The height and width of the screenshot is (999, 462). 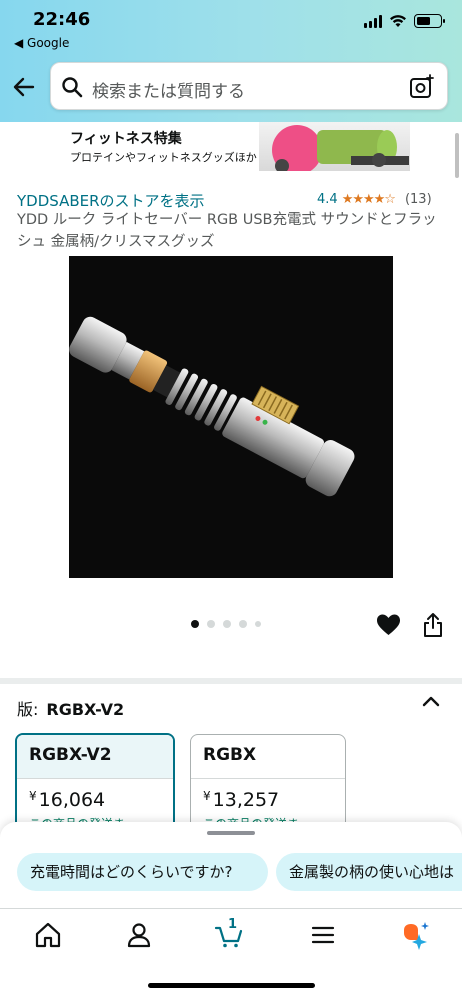 I want to click on status-time: 22:46, so click(x=62, y=19).